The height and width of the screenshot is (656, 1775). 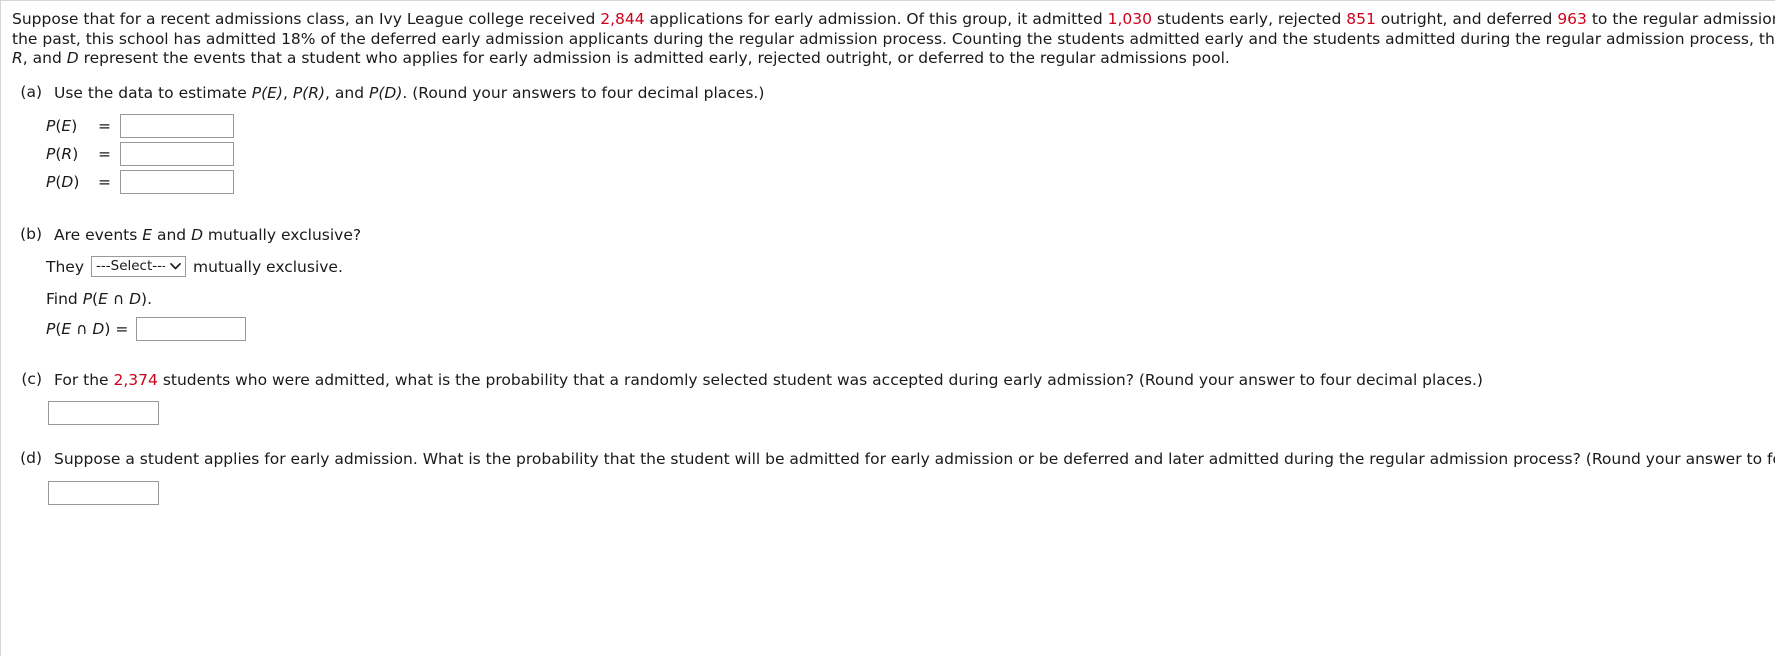 I want to click on stem-applications-count: 2,844, so click(x=622, y=19).